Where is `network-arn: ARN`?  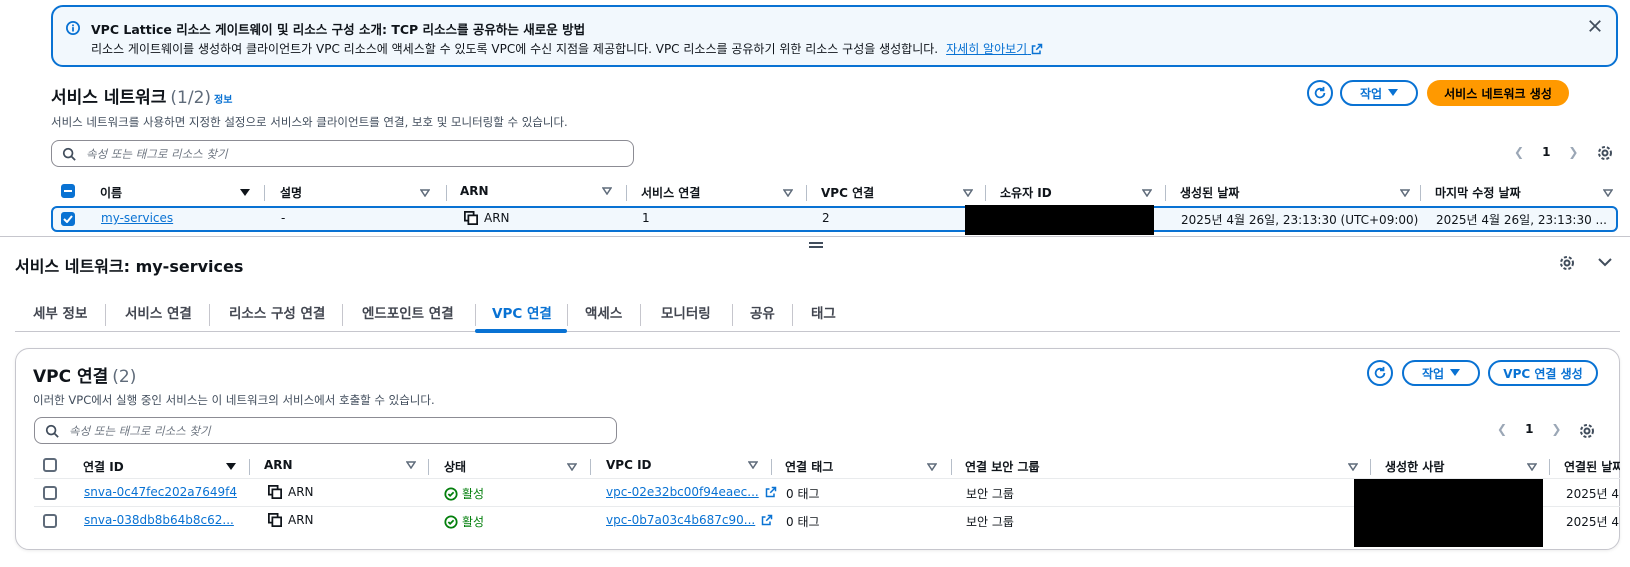 network-arn: ARN is located at coordinates (487, 218).